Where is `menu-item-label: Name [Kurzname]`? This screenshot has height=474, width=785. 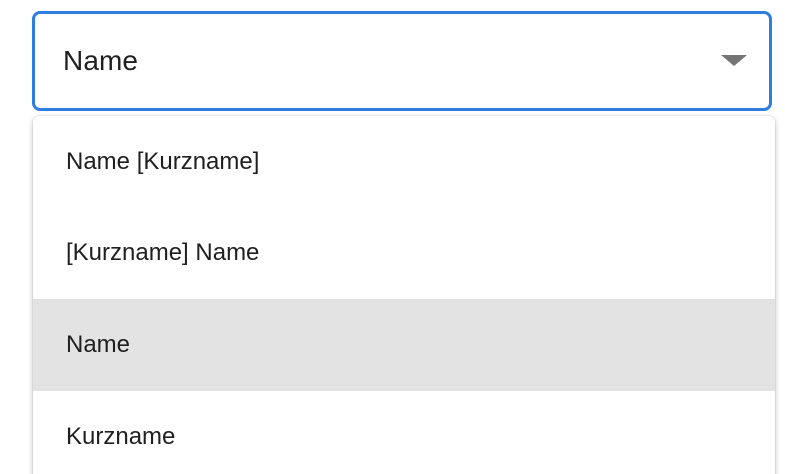
menu-item-label: Name [Kurzname] is located at coordinates (163, 161).